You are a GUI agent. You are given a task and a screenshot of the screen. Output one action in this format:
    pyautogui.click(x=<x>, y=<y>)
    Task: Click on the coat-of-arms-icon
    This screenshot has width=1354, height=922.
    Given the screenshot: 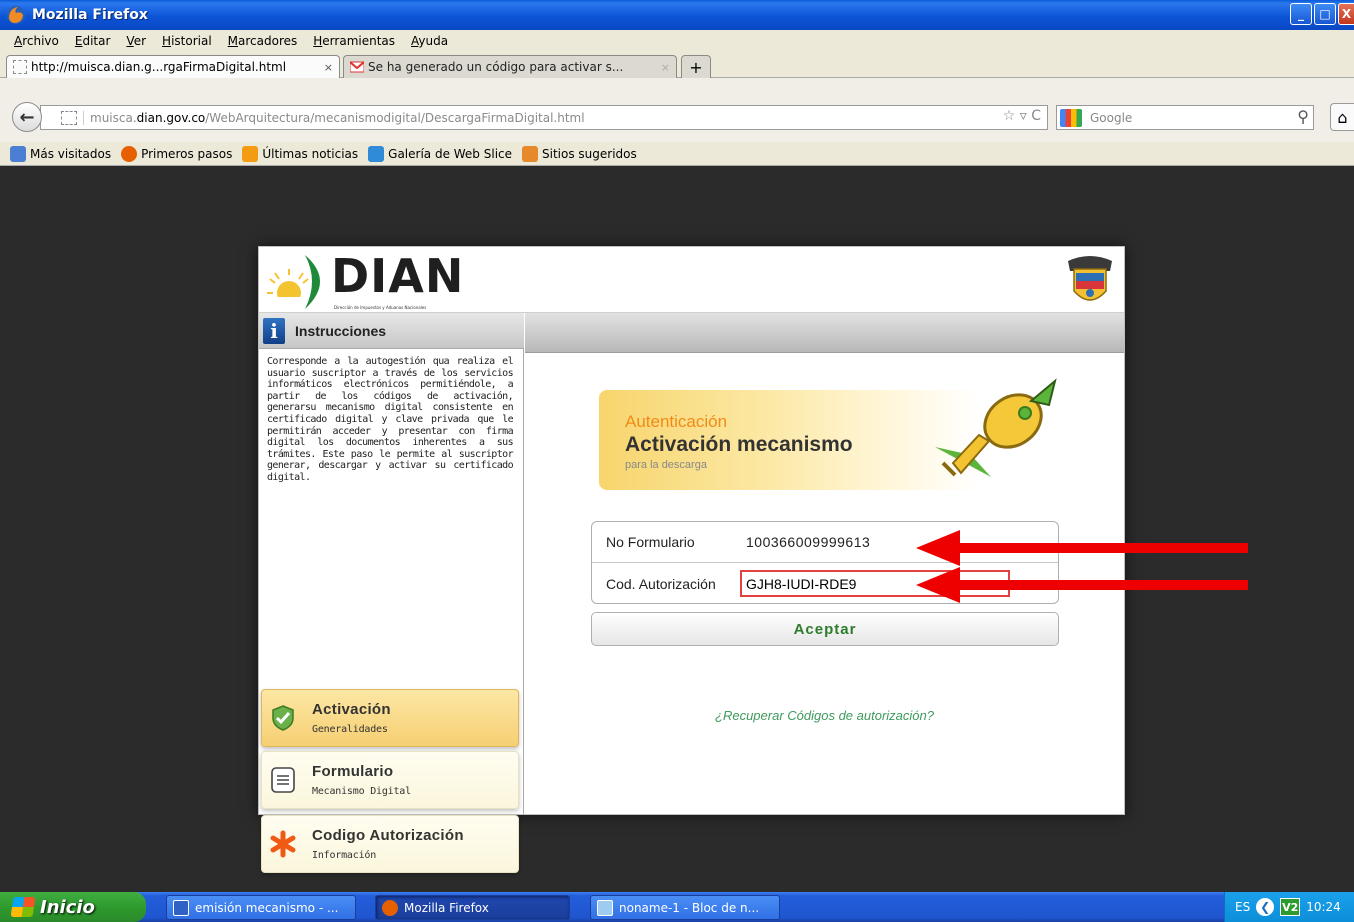 What is the action you would take?
    pyautogui.click(x=1090, y=278)
    